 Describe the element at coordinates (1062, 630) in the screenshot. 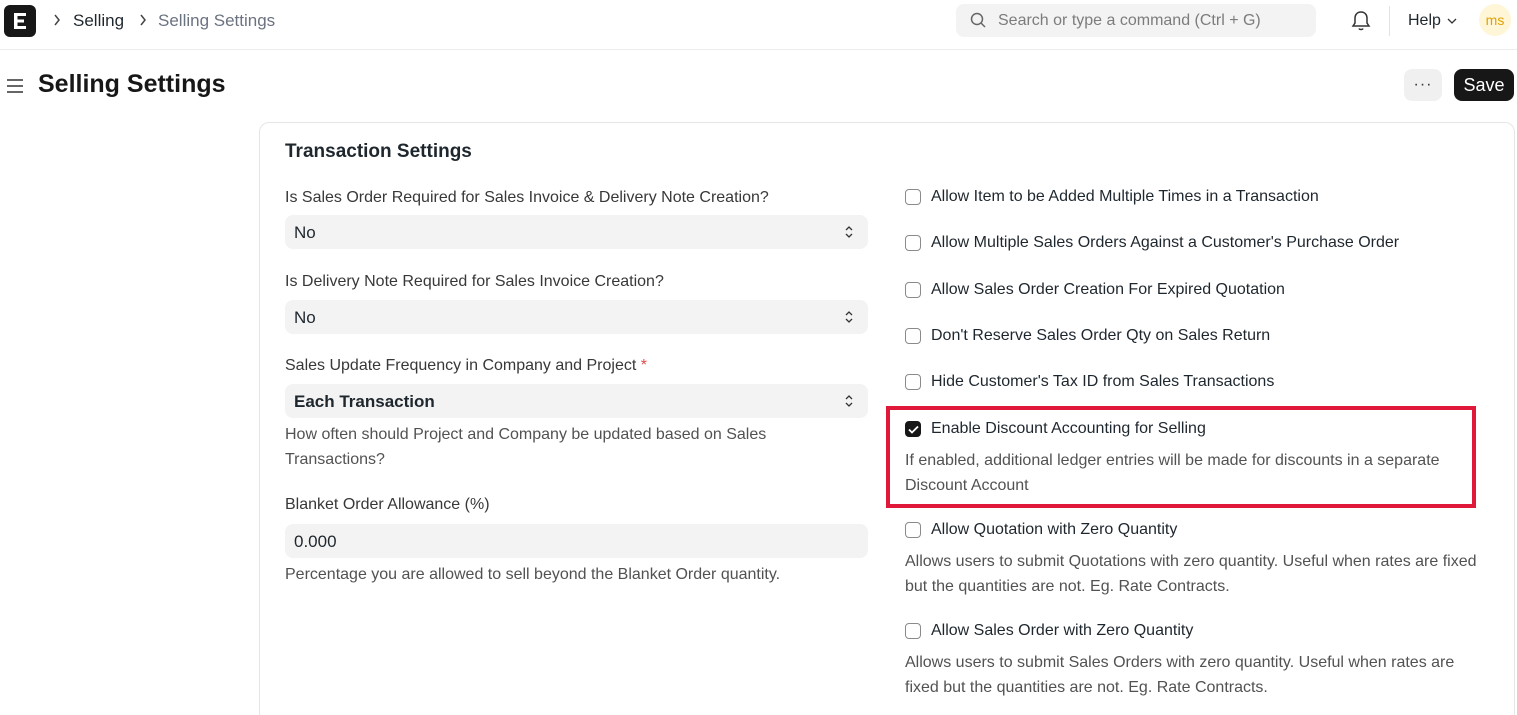

I see `checkbox-label: Allow Sales Order with Zero Quantity` at that location.